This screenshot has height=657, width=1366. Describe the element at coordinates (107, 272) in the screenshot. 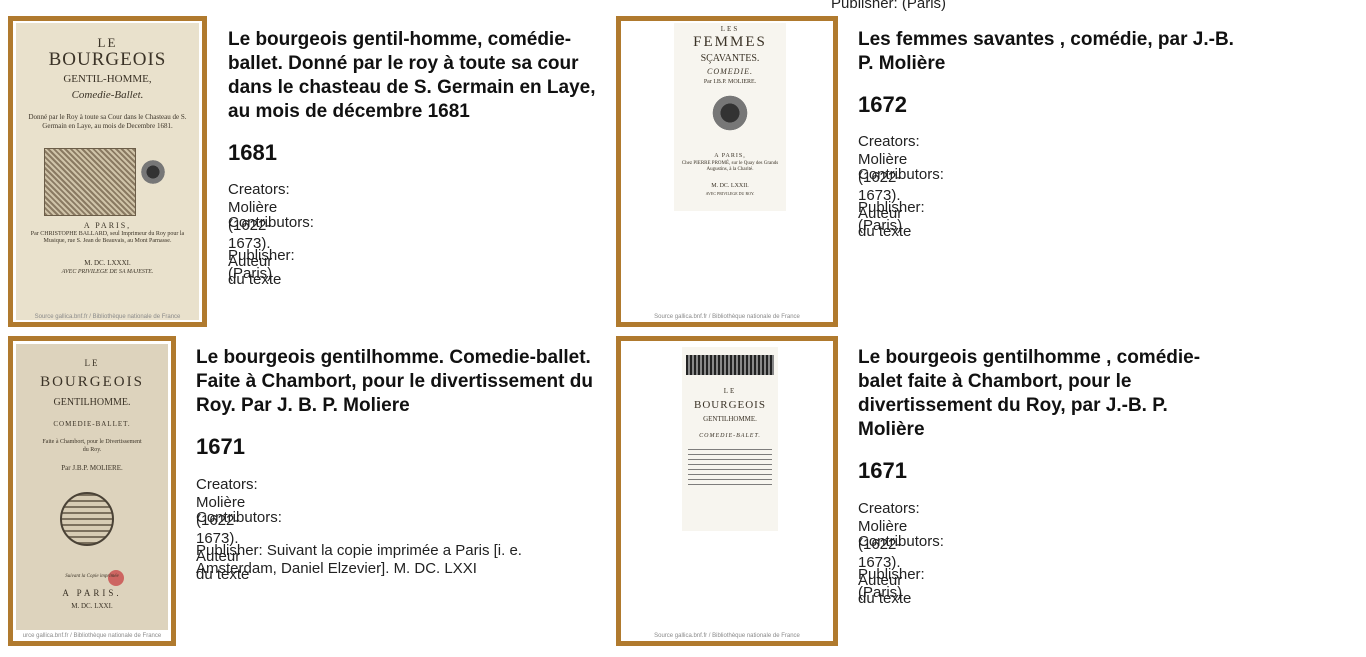

I see `cover-line: AVEC PRIVILEGE DE SA MAJESTE.` at that location.